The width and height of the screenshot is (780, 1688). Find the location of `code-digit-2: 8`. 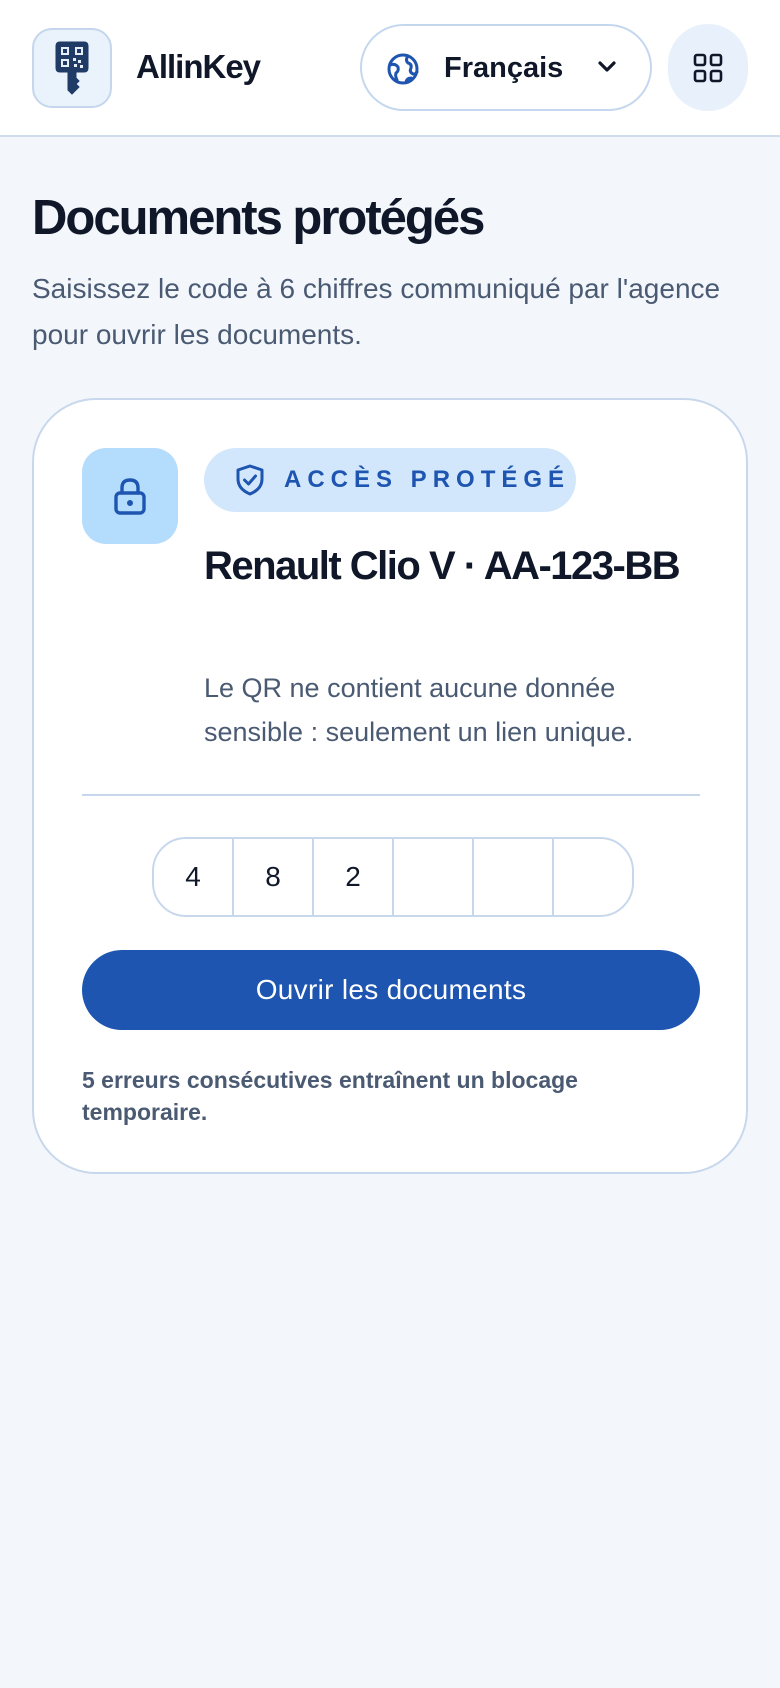

code-digit-2: 8 is located at coordinates (274, 877).